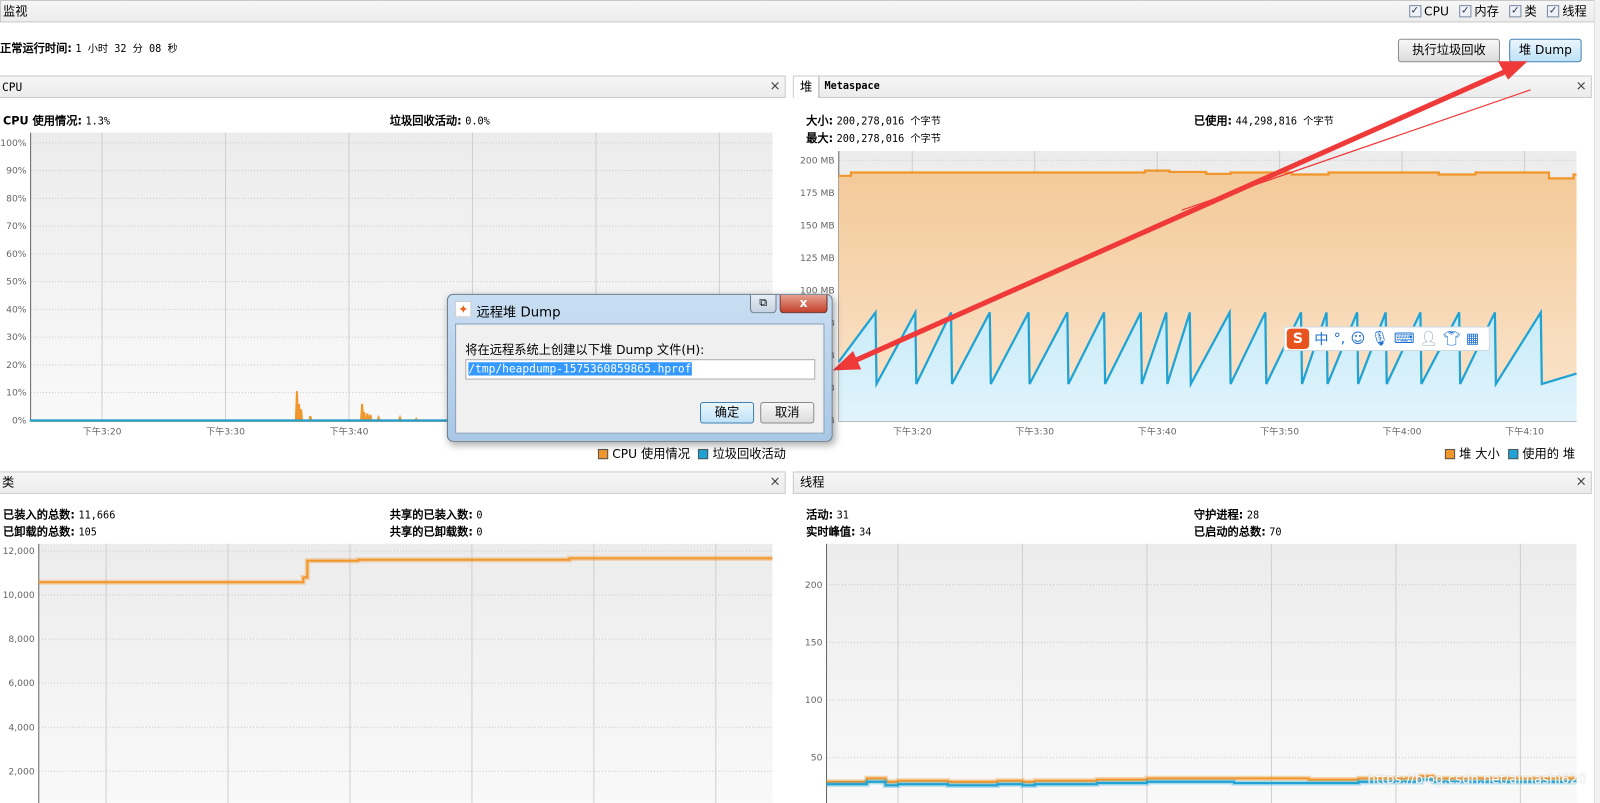  I want to click on y-tick-label: 6,000, so click(21, 683).